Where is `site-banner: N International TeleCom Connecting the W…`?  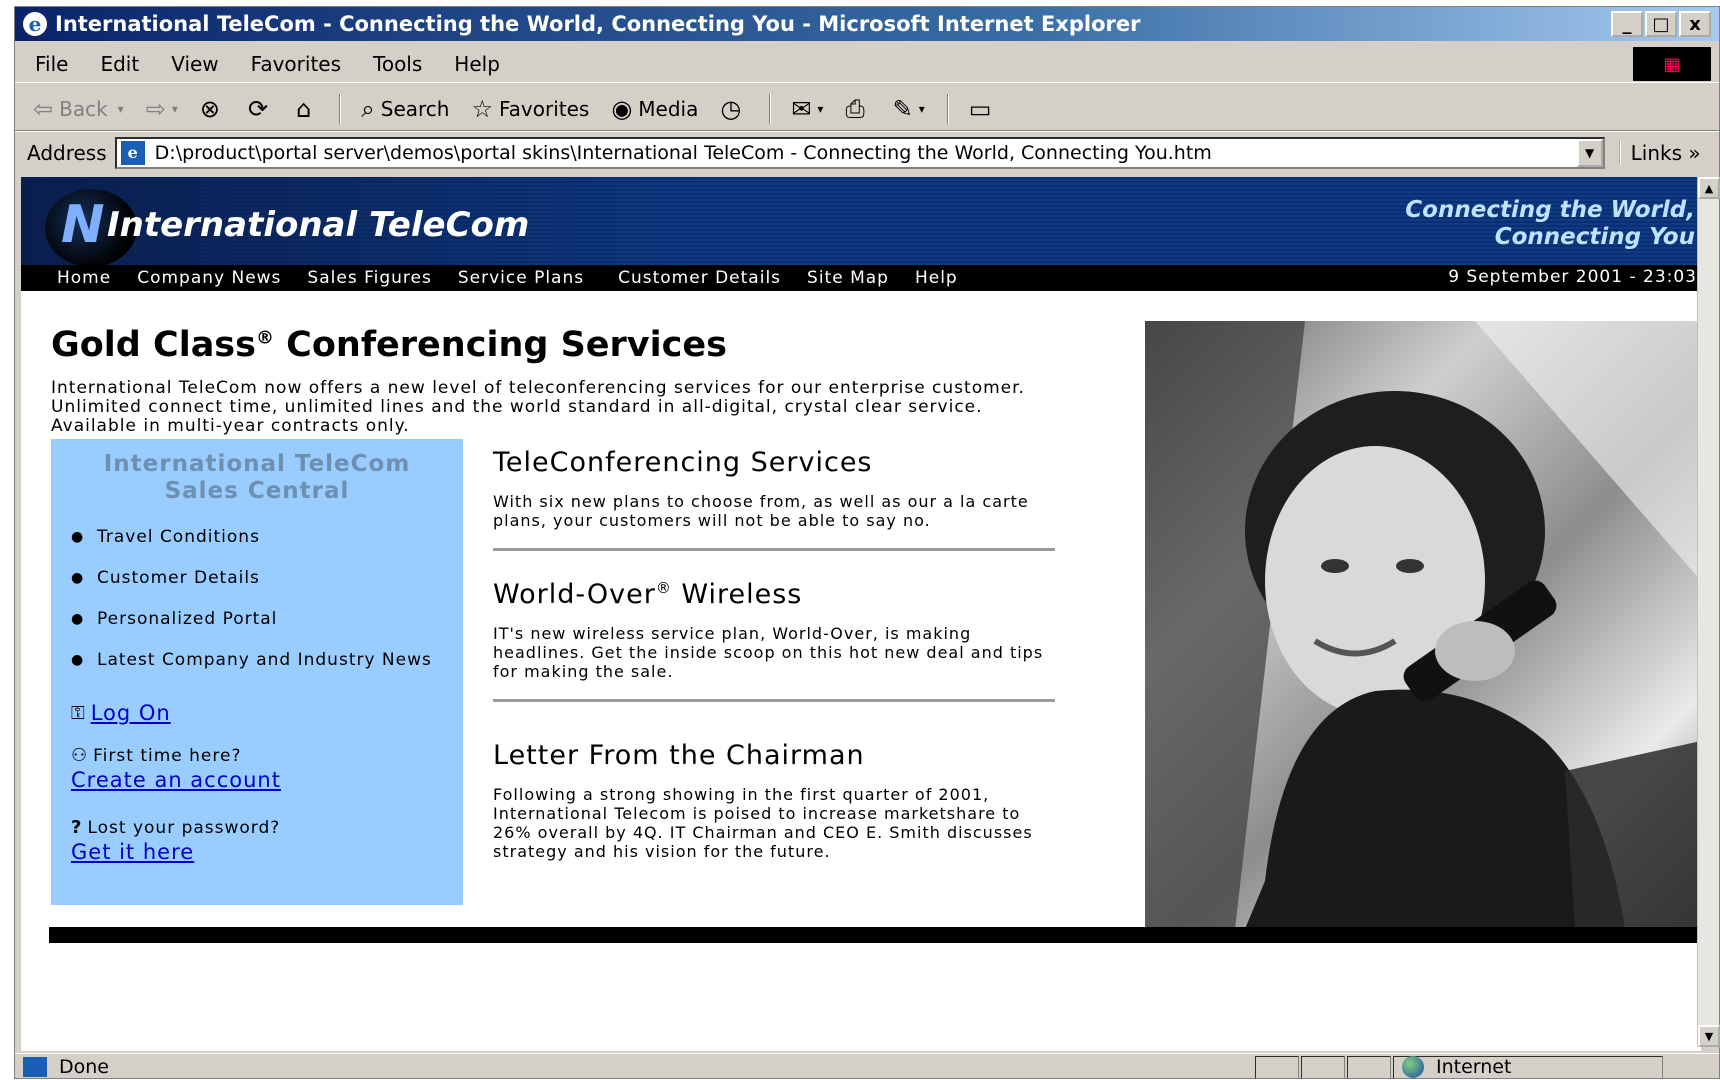
site-banner: N International TeleCom Connecting the W… is located at coordinates (861, 221).